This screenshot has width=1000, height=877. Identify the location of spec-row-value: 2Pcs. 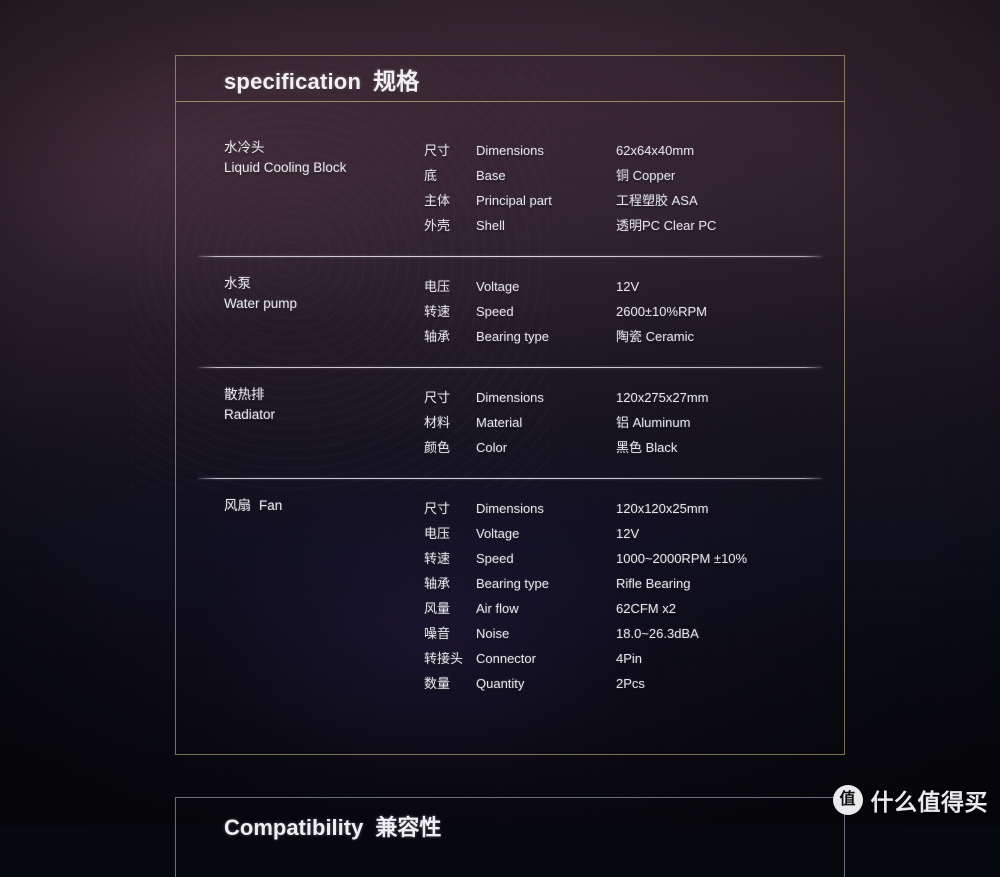
(630, 683).